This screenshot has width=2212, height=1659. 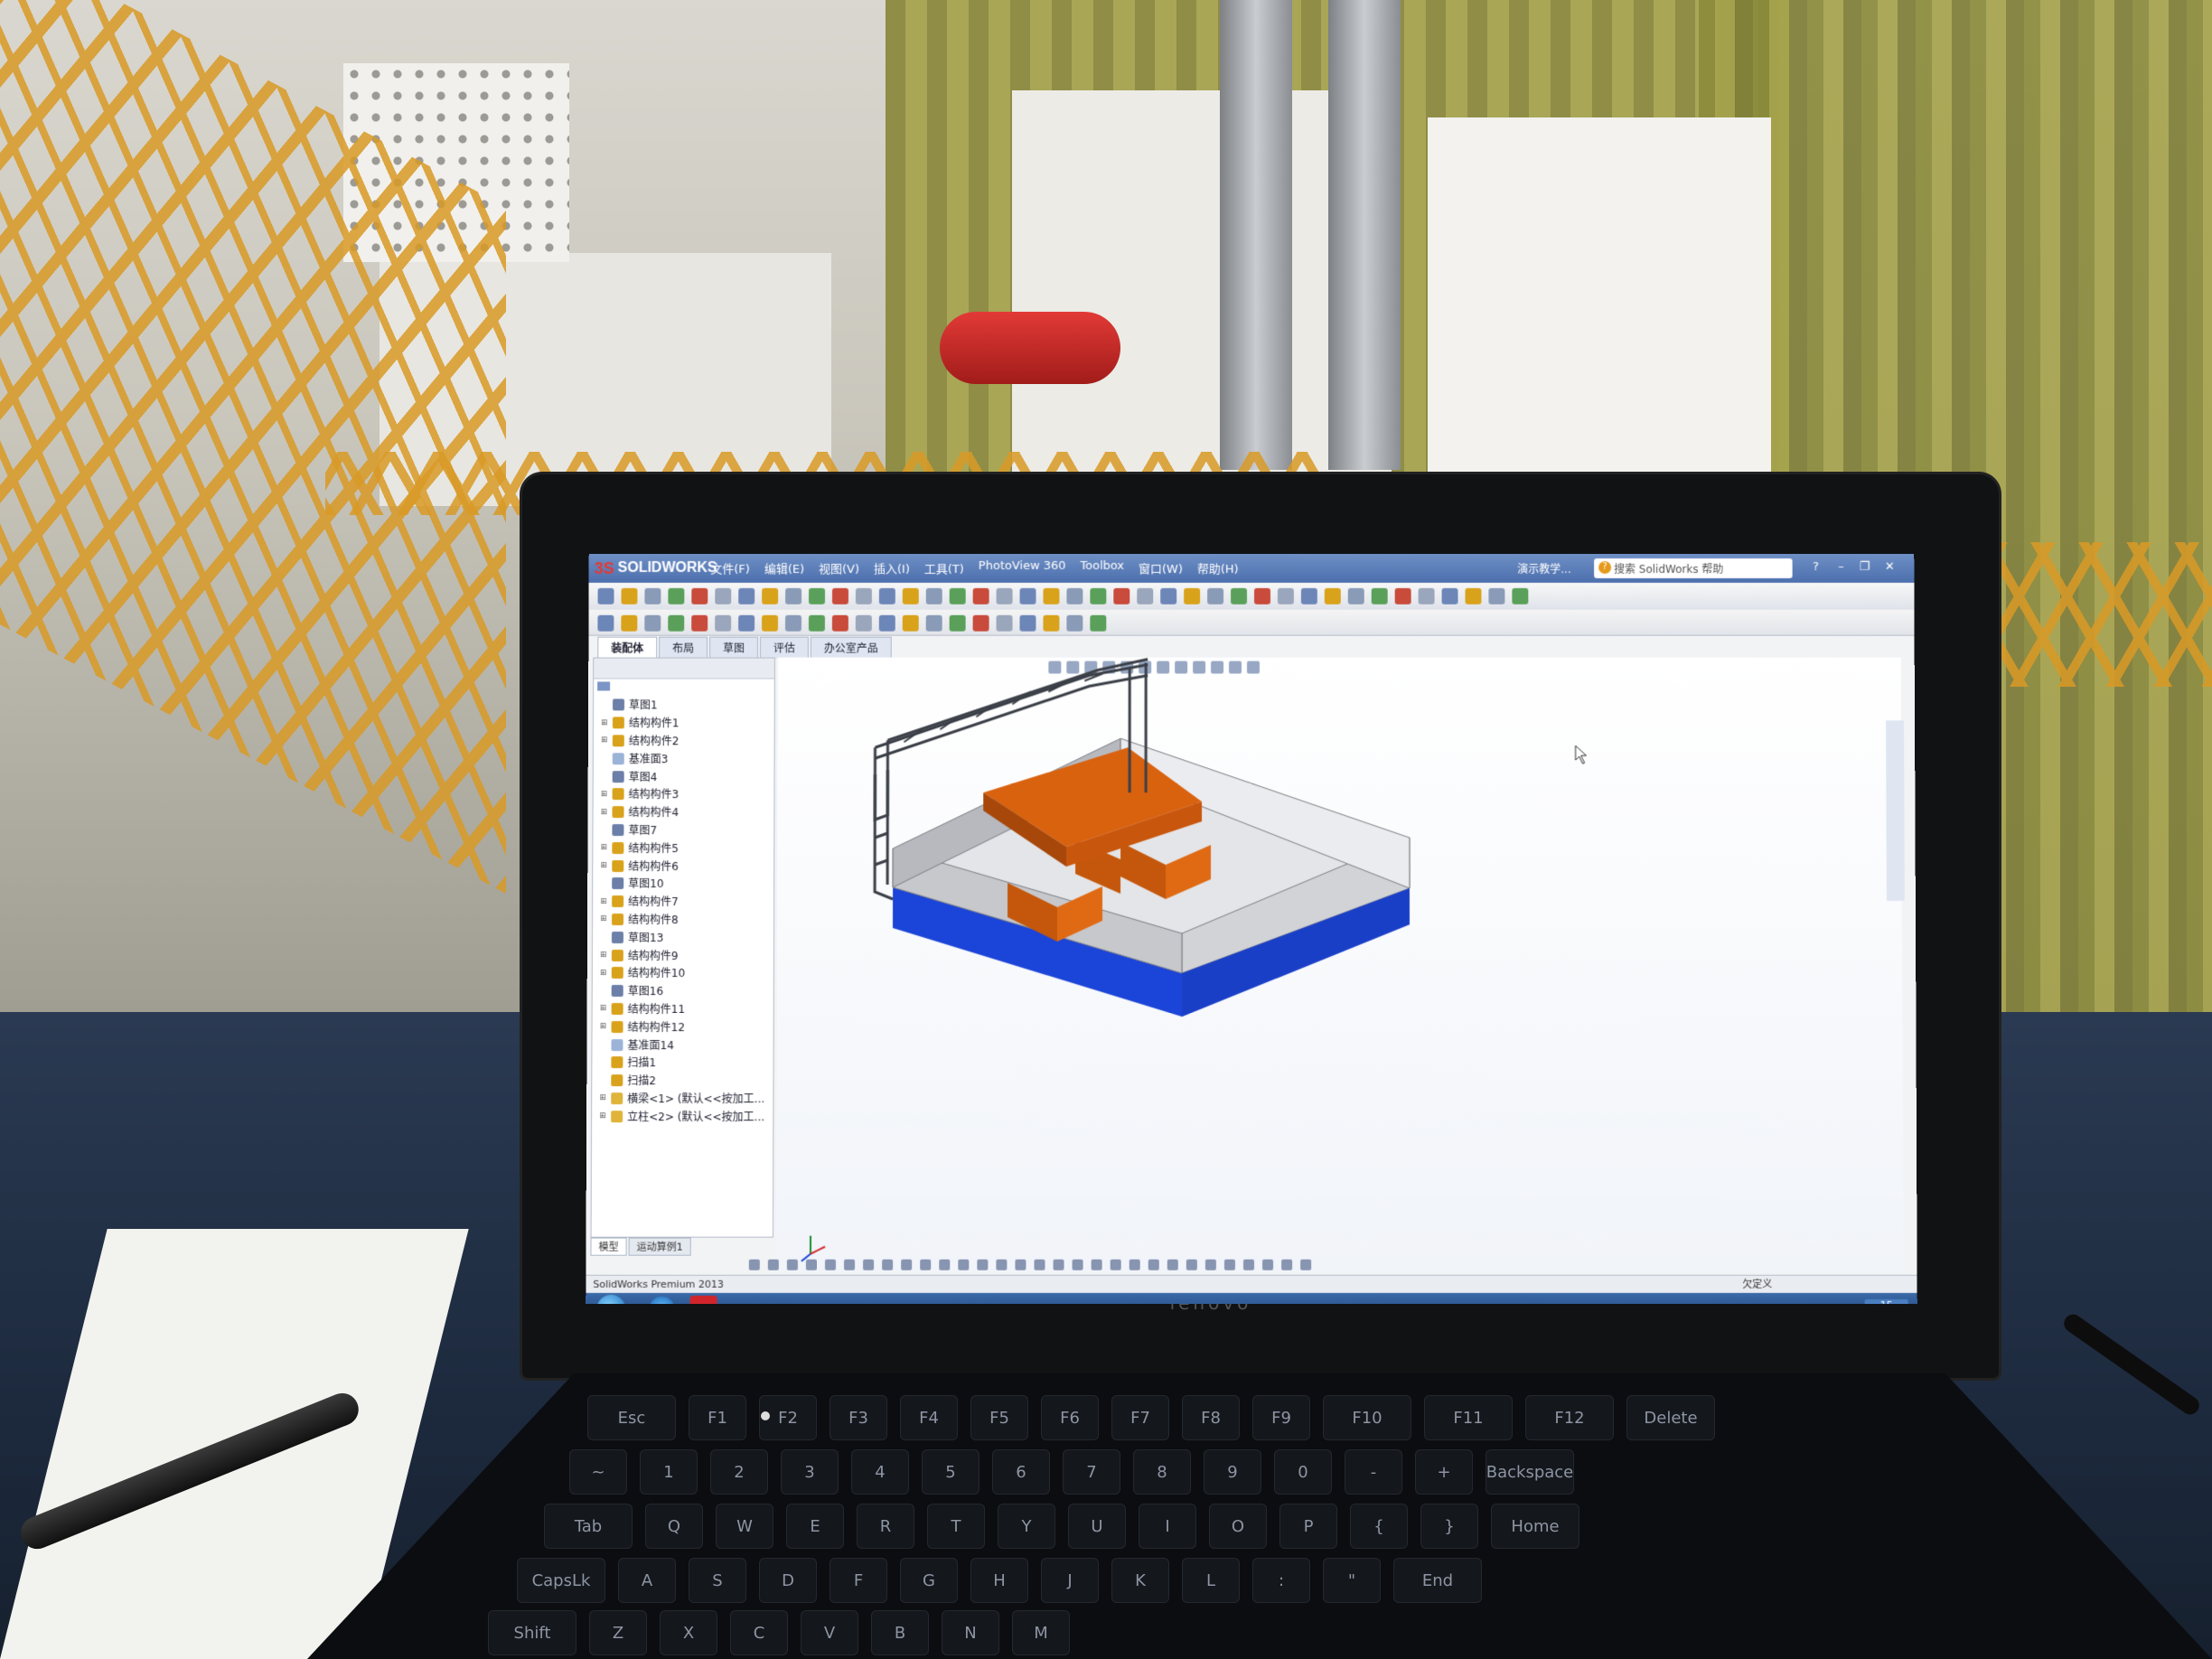 What do you see at coordinates (684, 741) in the screenshot?
I see `feature-tree-item: ⊞ 结构构件2` at bounding box center [684, 741].